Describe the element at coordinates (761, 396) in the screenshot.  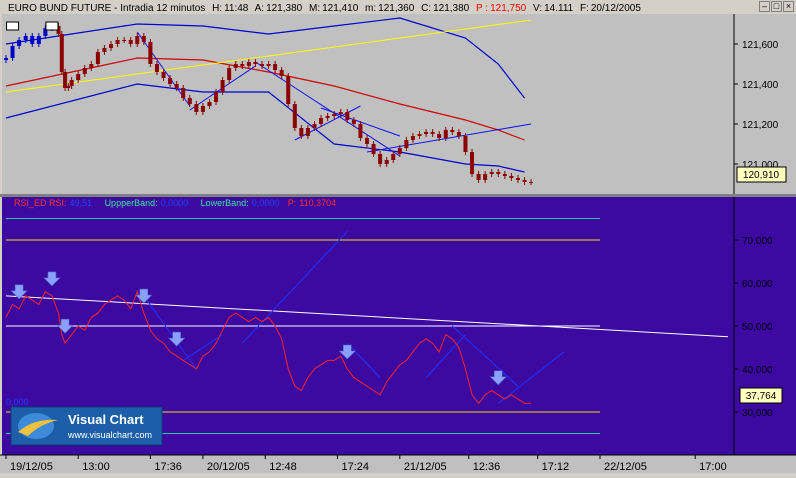
I see `last-rsi-text: 37,764` at that location.